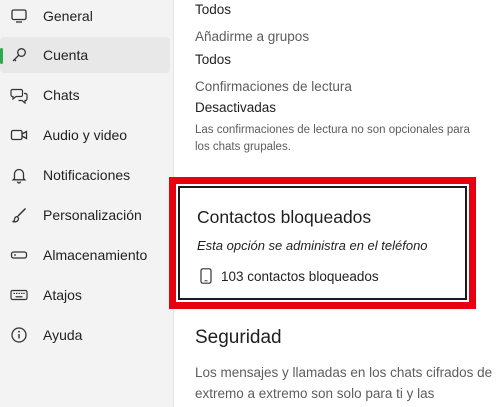  I want to click on key-icon, so click(19, 55).